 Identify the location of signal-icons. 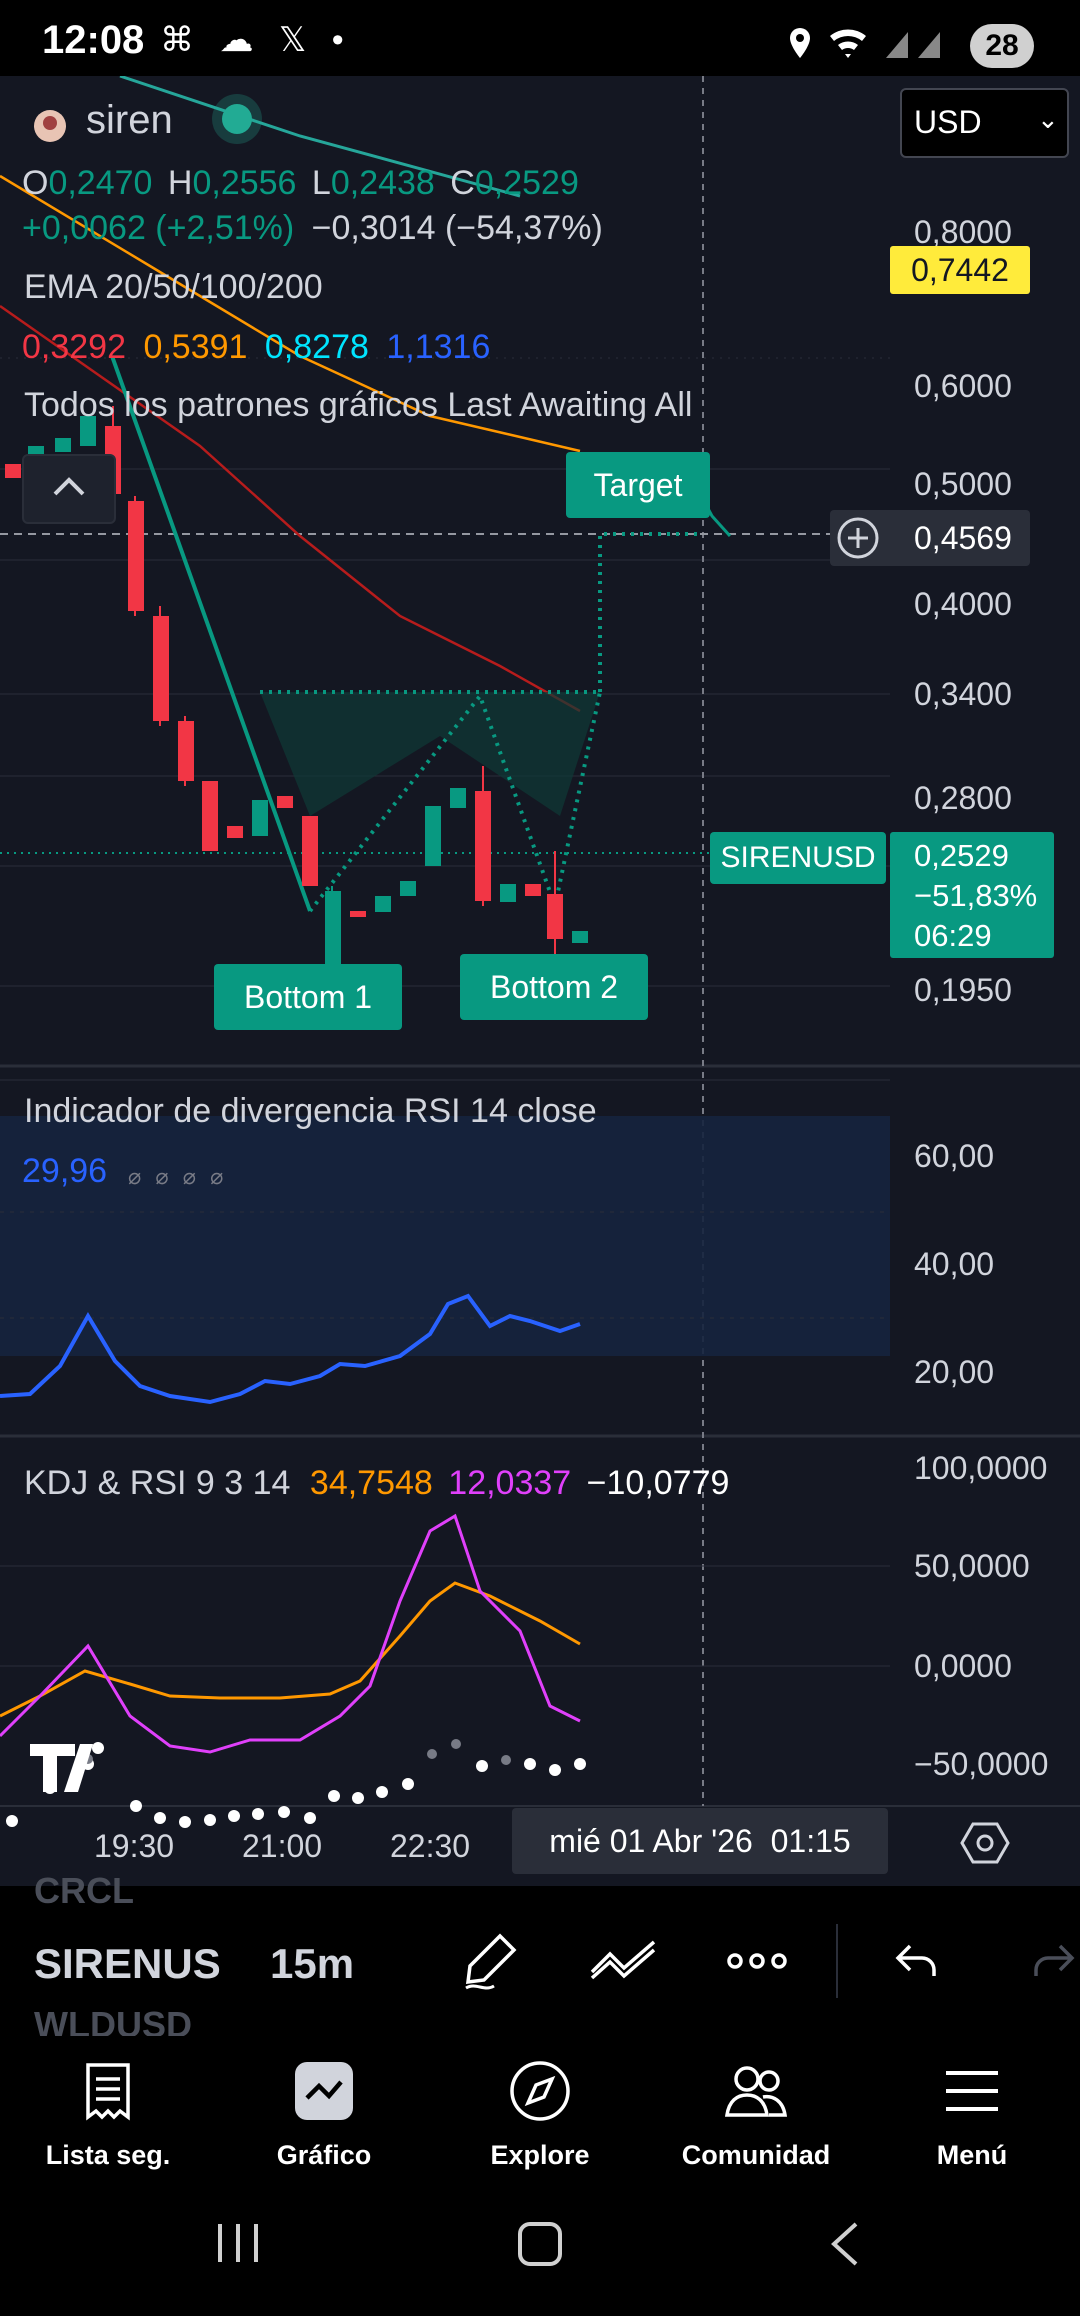
(865, 43).